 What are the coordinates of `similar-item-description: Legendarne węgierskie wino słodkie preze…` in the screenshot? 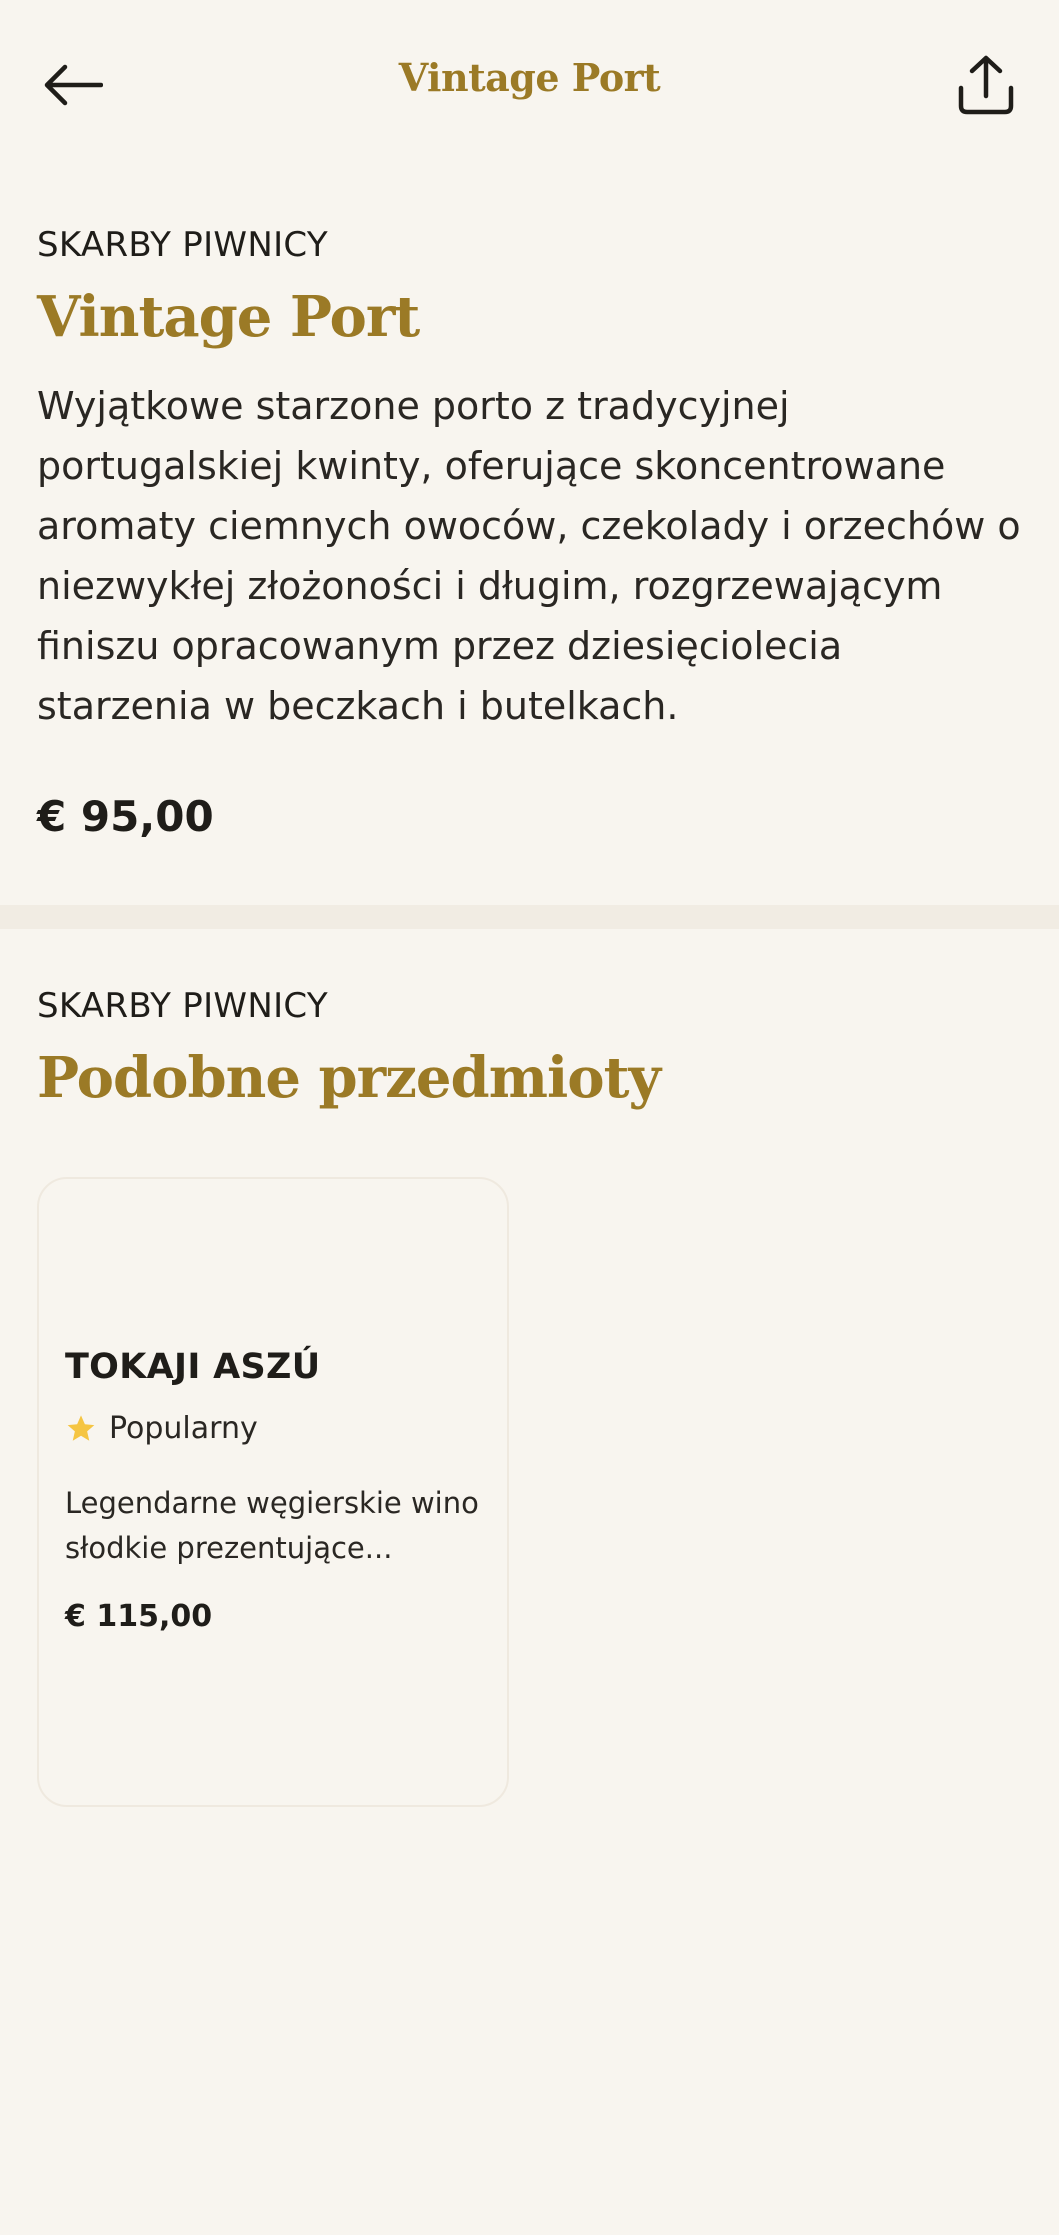 It's located at (272, 1525).